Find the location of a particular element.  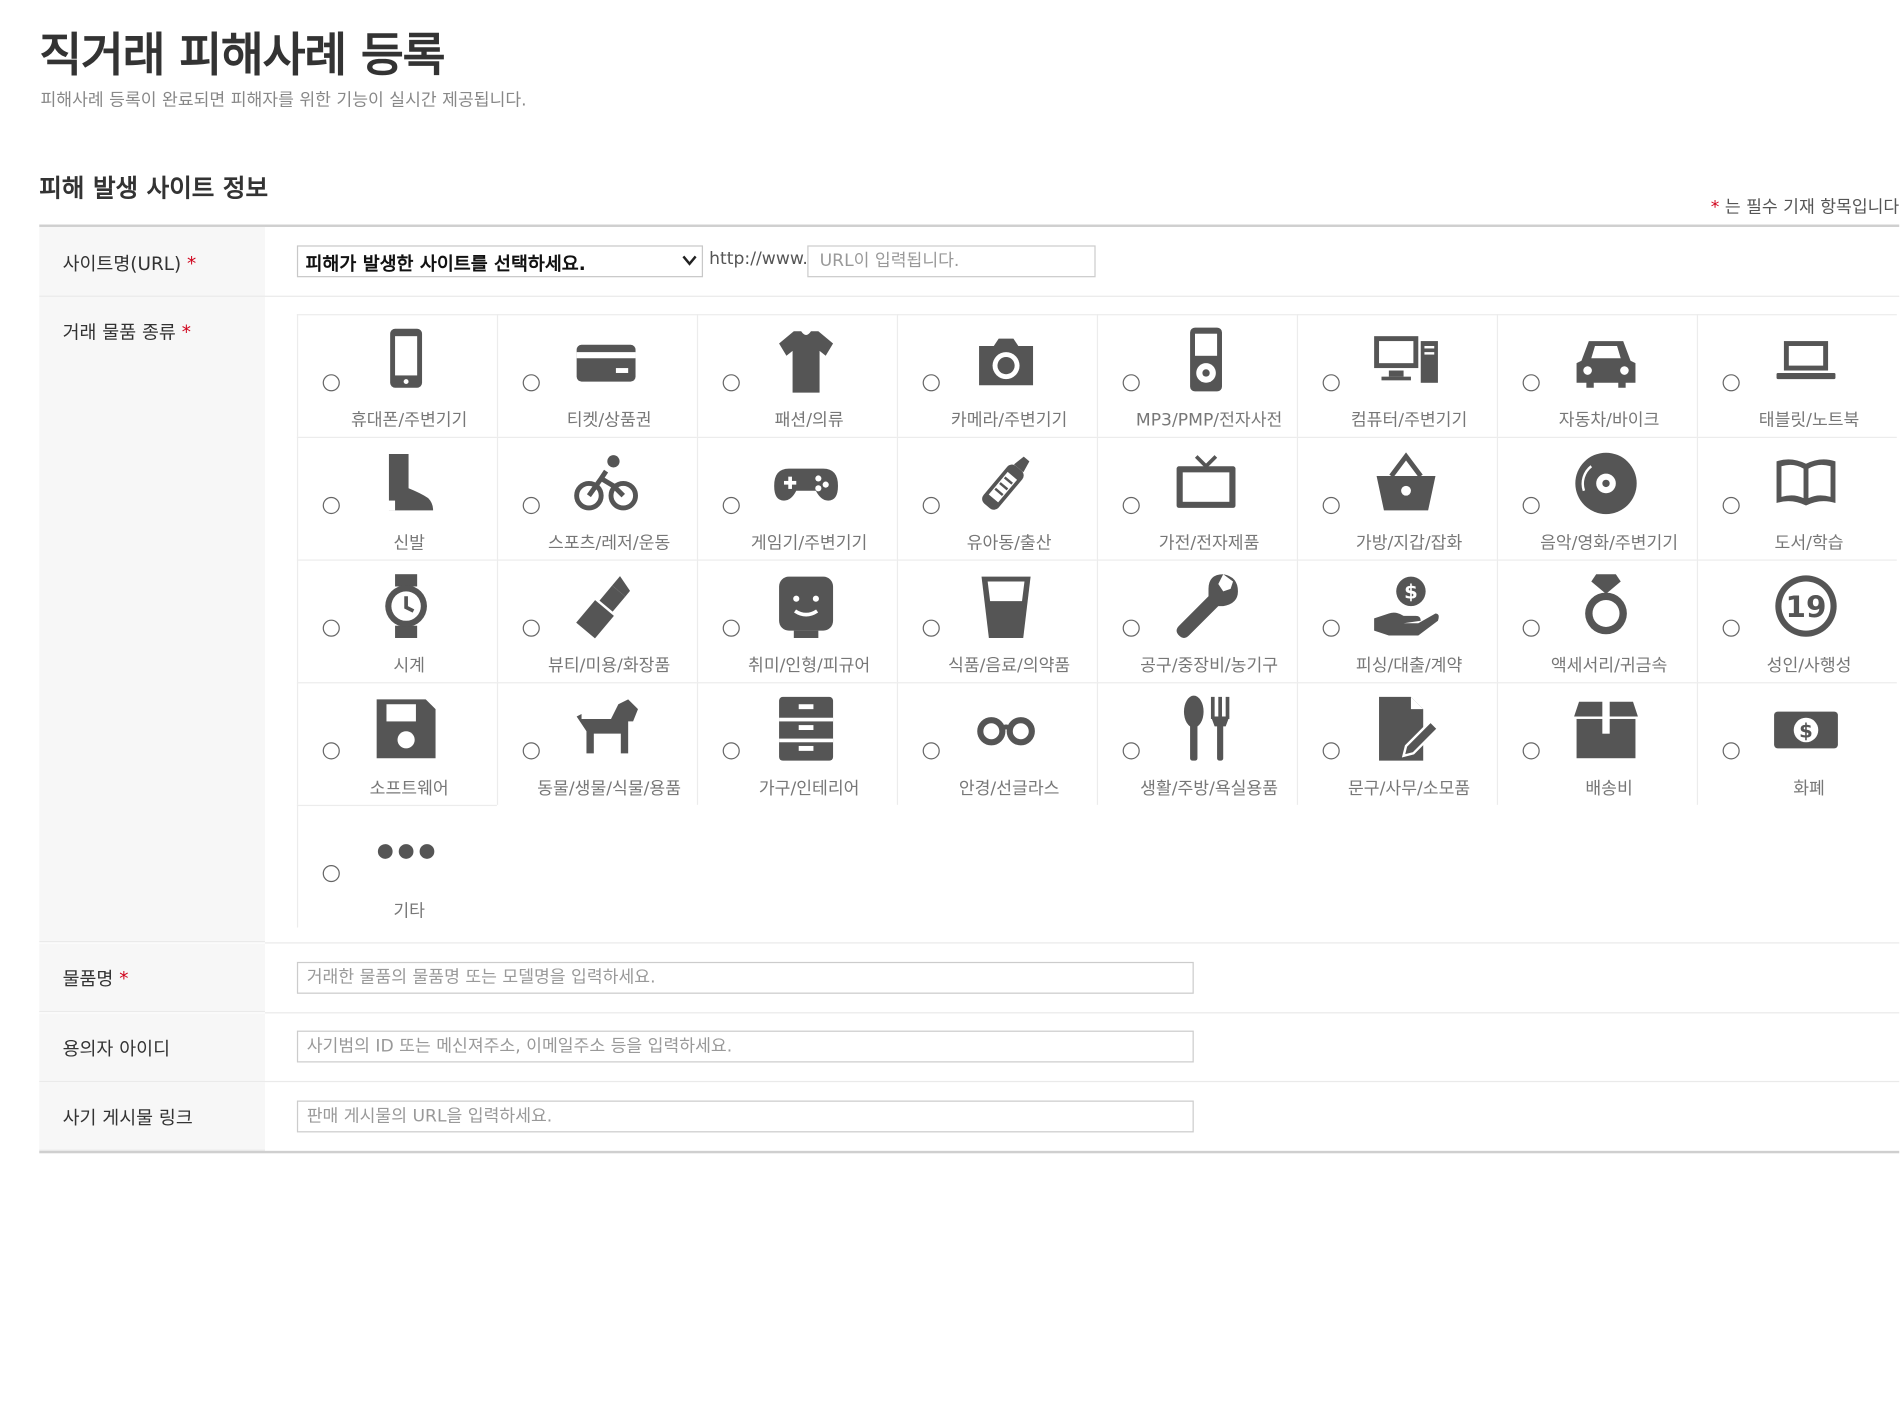

book-icon is located at coordinates (1806, 484).